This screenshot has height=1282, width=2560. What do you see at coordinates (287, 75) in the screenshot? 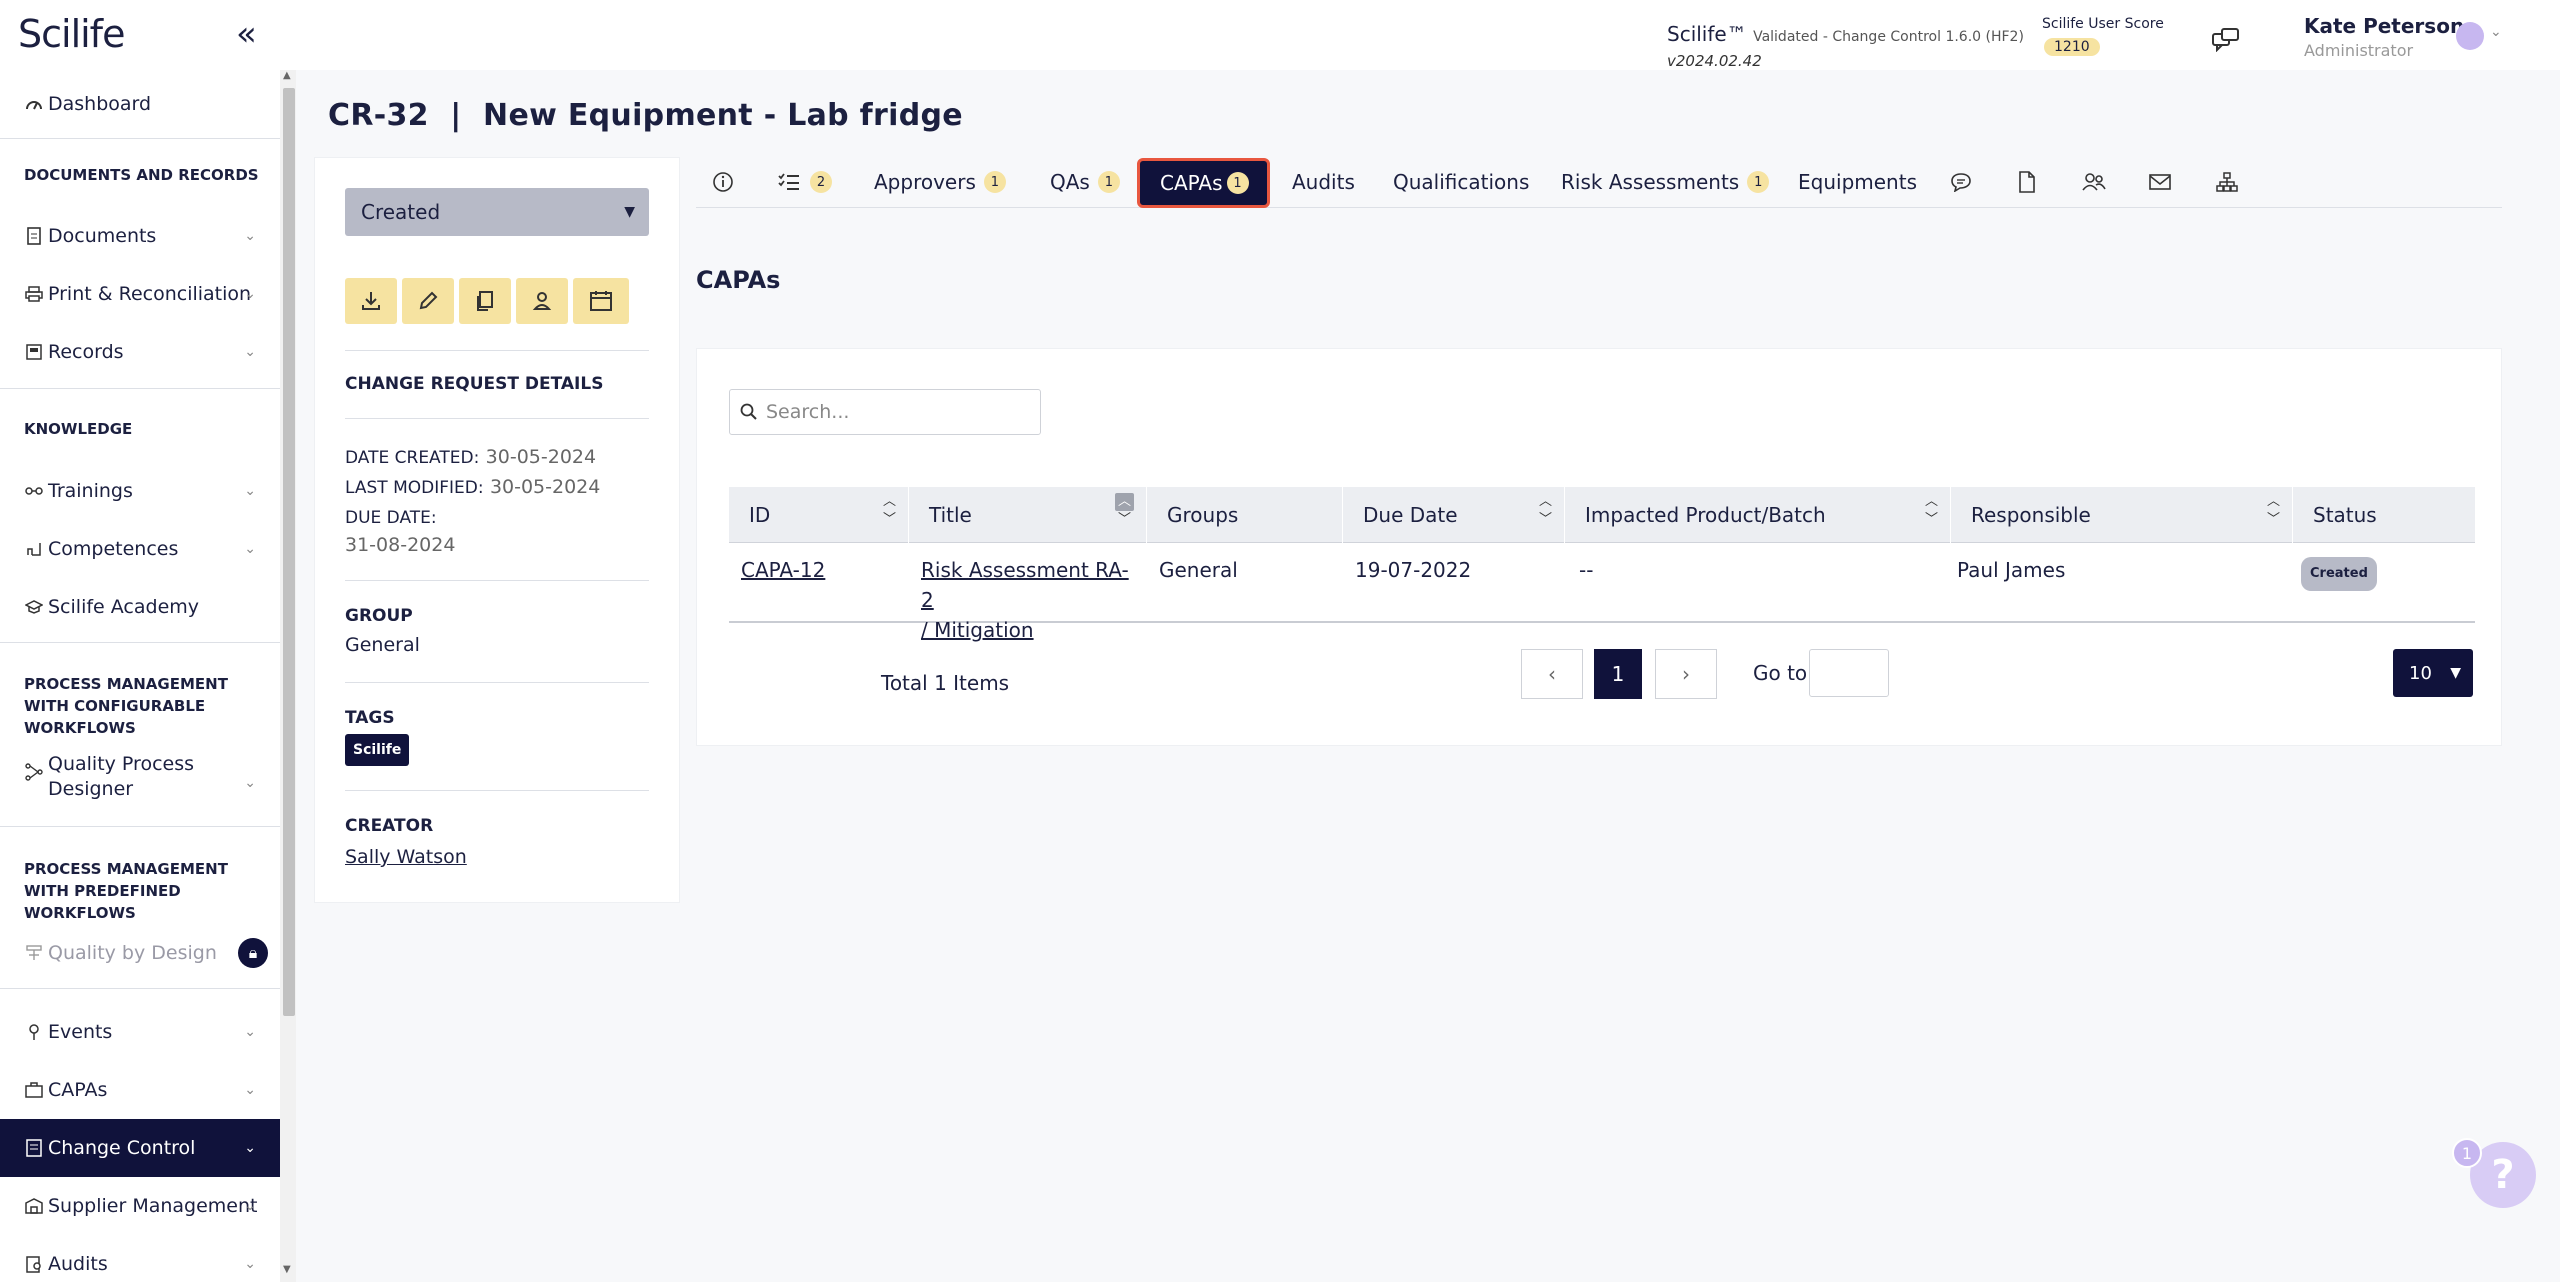
I see `scroll-up-icon: ▲` at bounding box center [287, 75].